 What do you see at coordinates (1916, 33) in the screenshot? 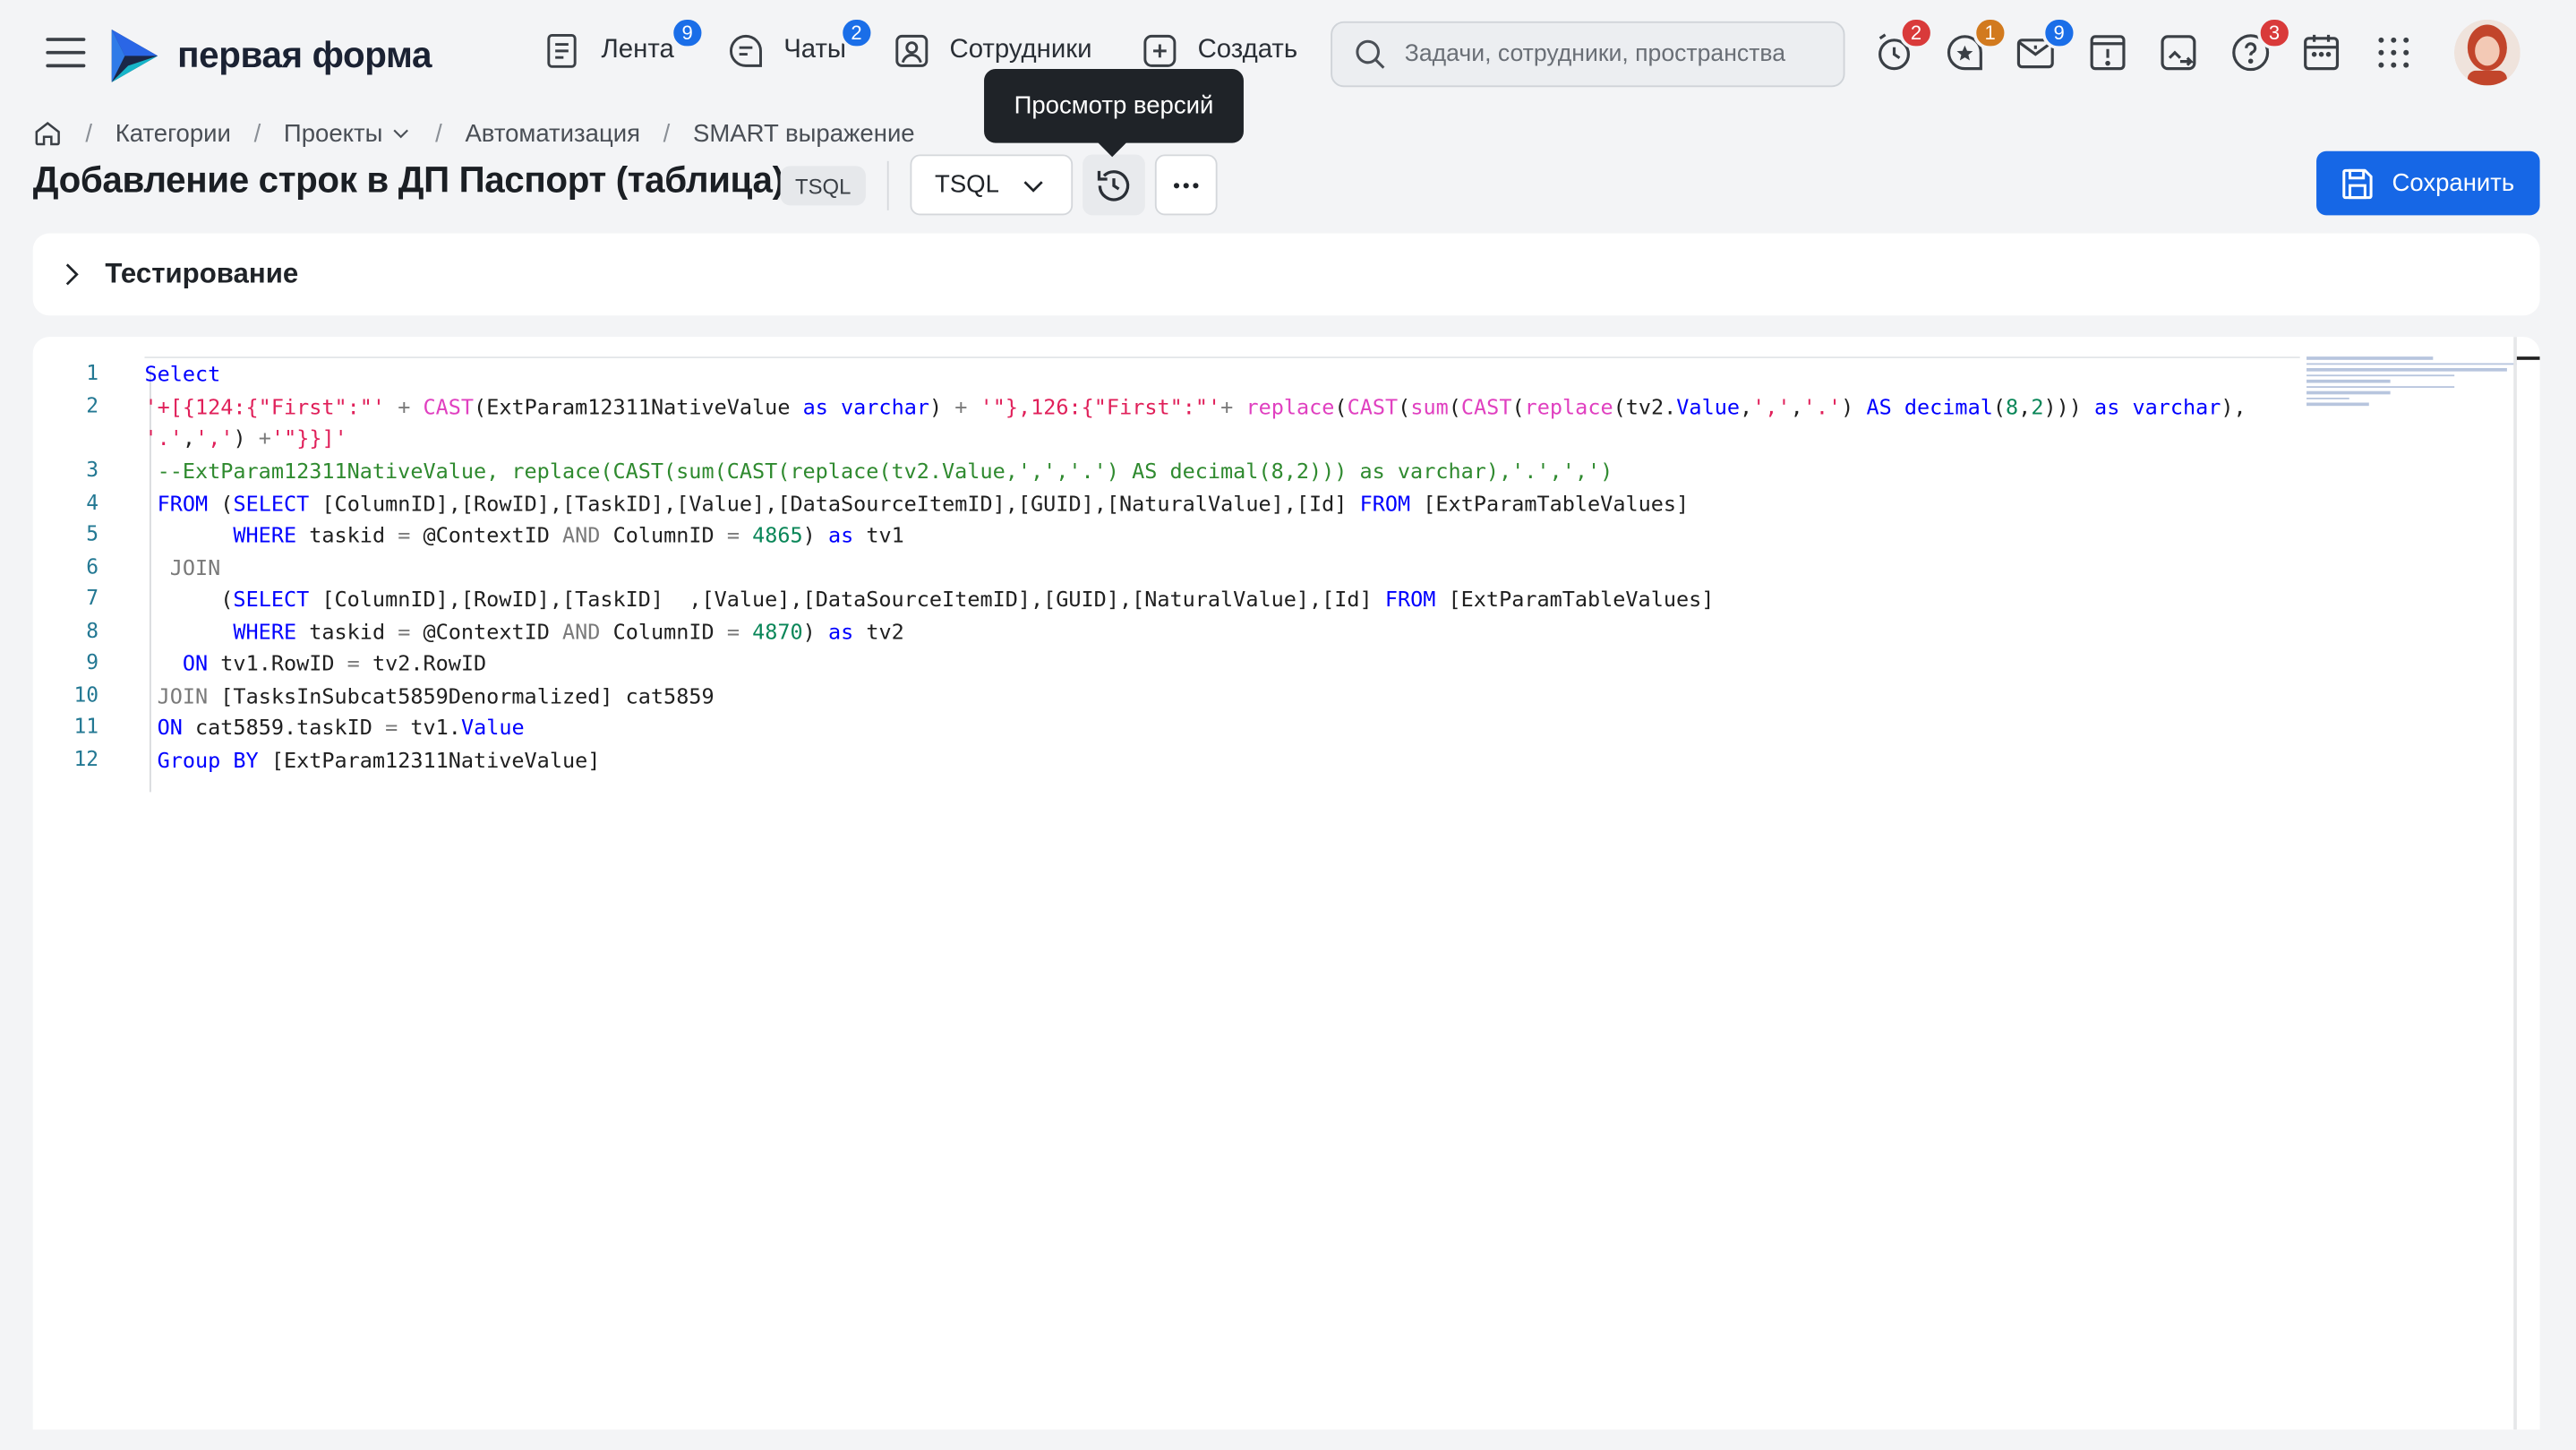
I see `reminders-badge: 2` at bounding box center [1916, 33].